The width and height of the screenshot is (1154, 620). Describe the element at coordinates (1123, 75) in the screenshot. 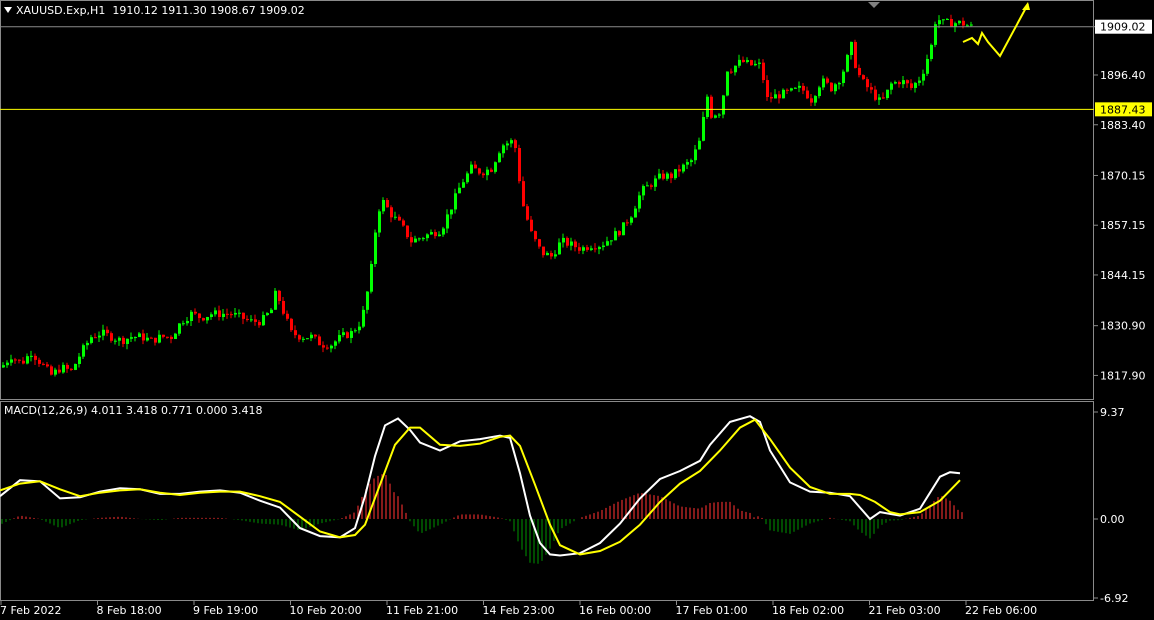

I see `price-tick-label: 1896.40` at that location.